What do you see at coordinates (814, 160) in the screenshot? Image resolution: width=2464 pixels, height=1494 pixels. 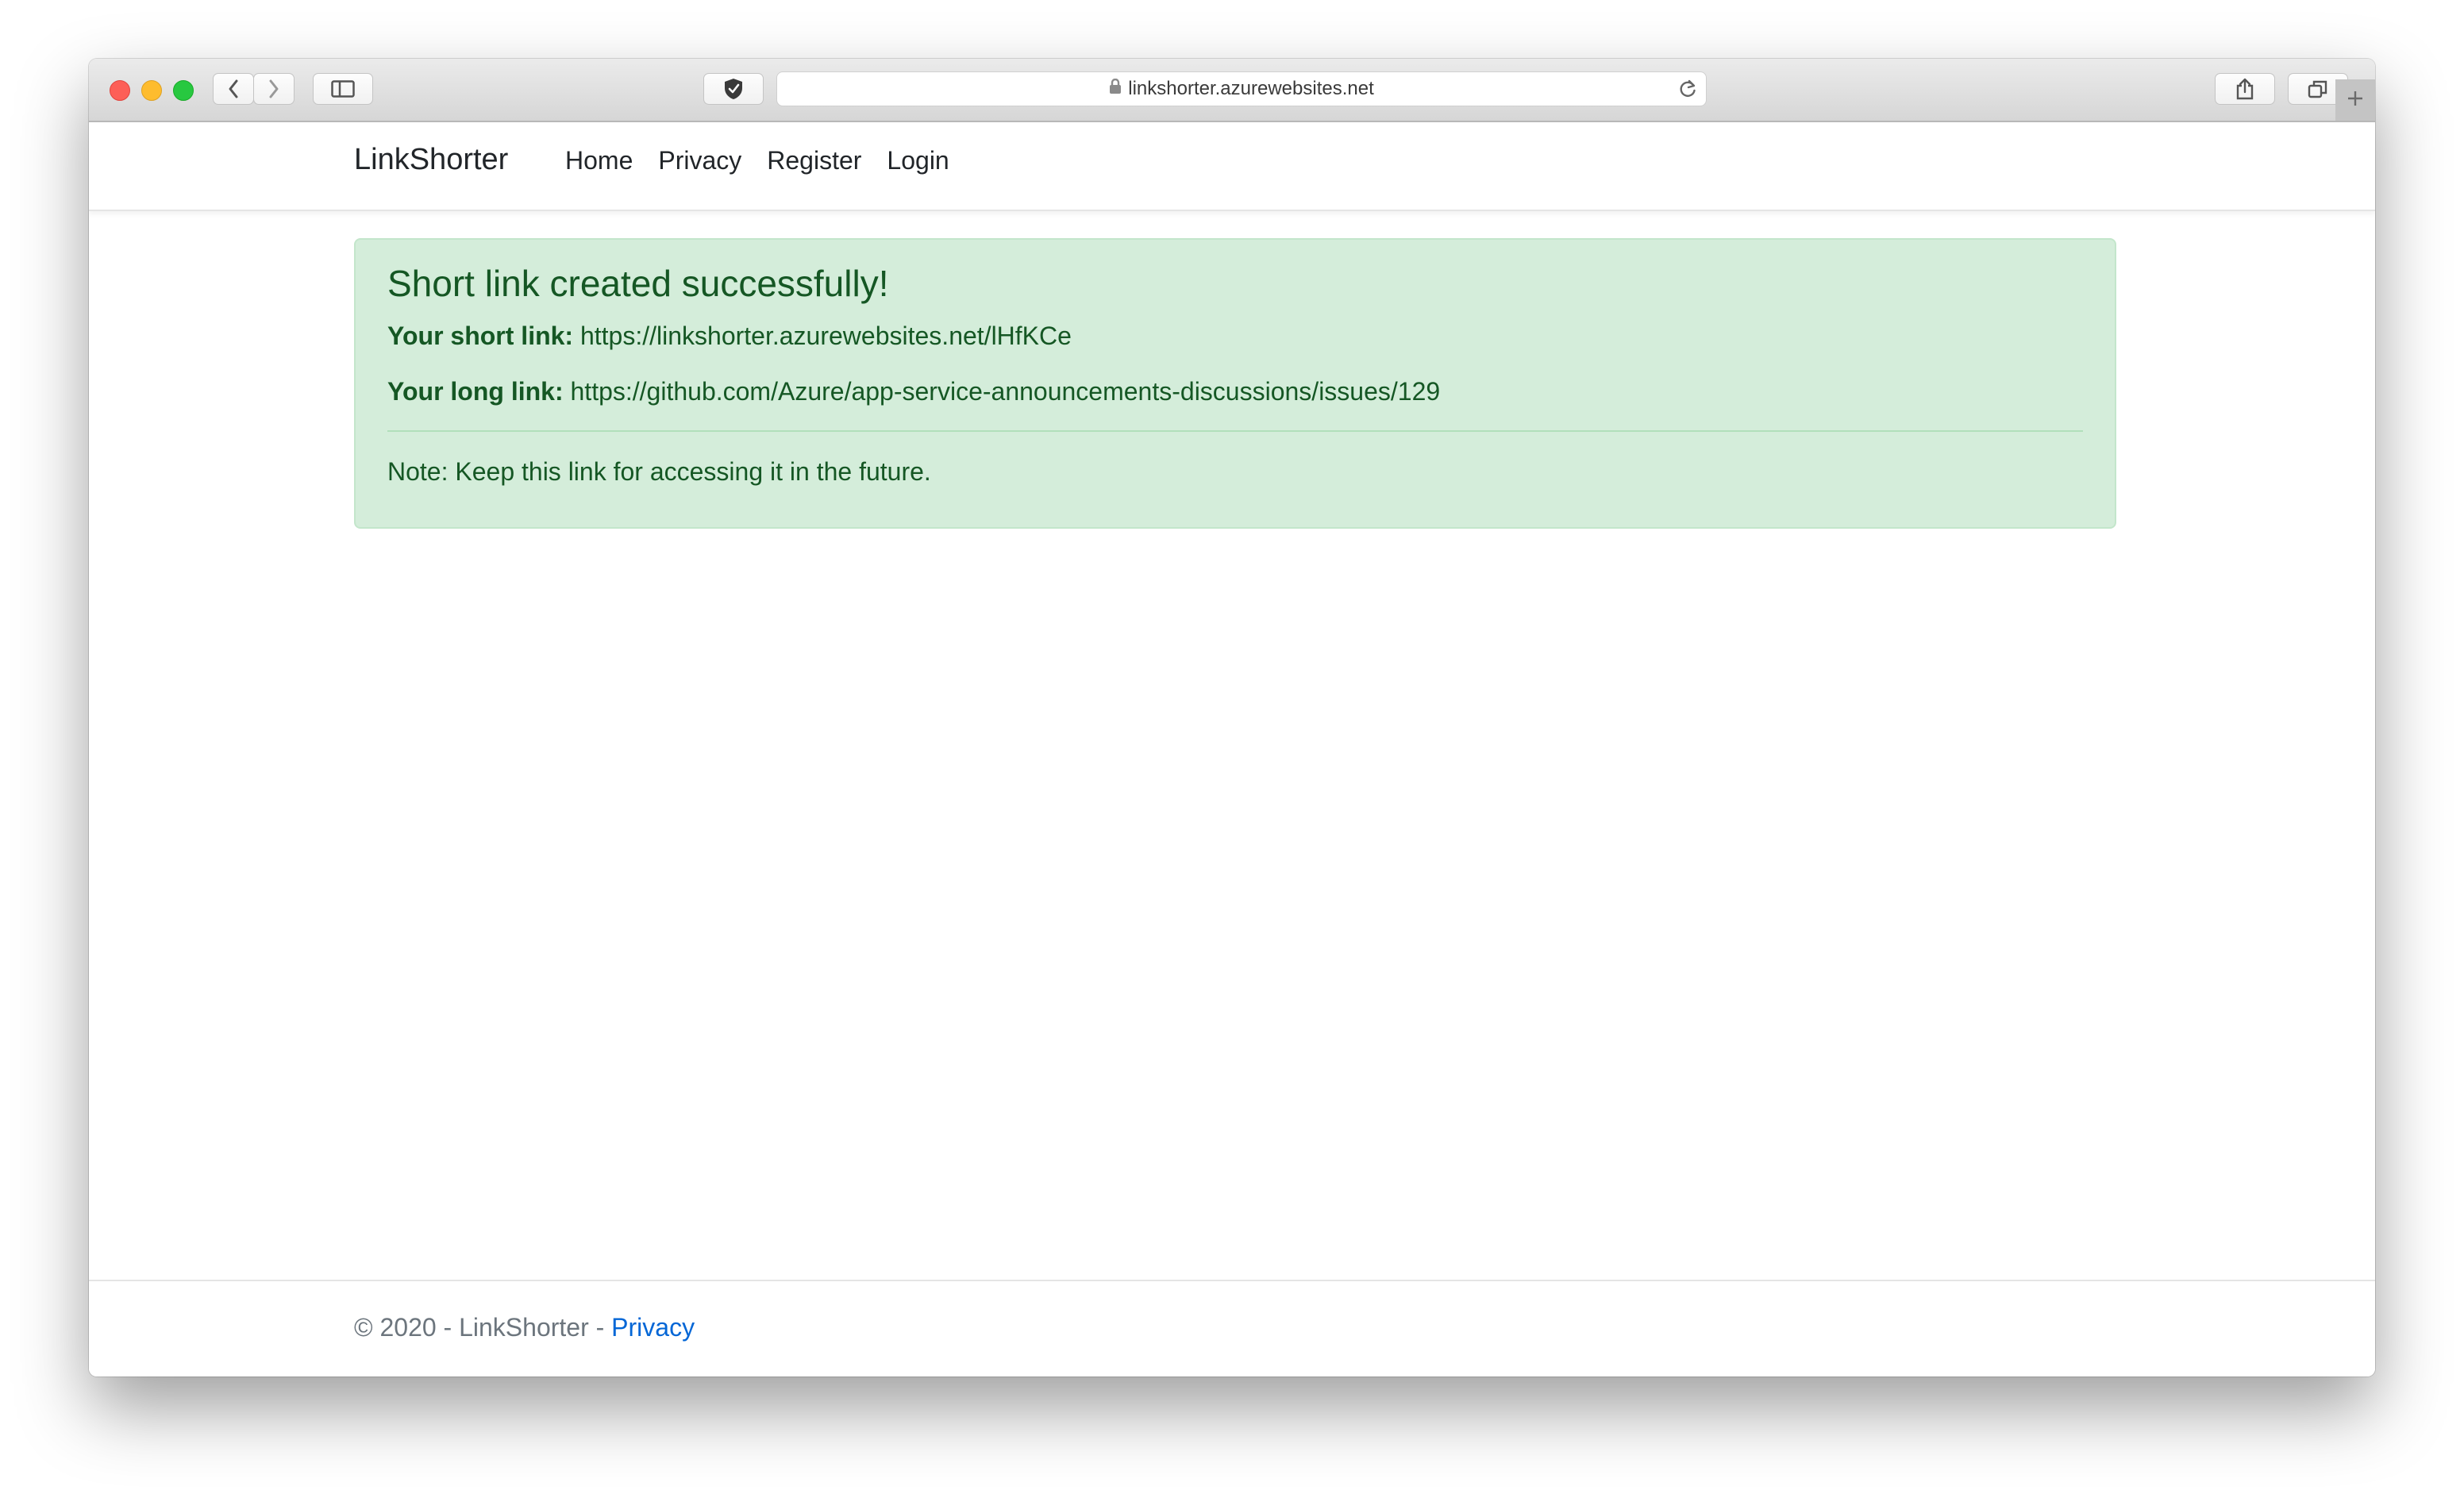 I see `nav-link-register: Register` at bounding box center [814, 160].